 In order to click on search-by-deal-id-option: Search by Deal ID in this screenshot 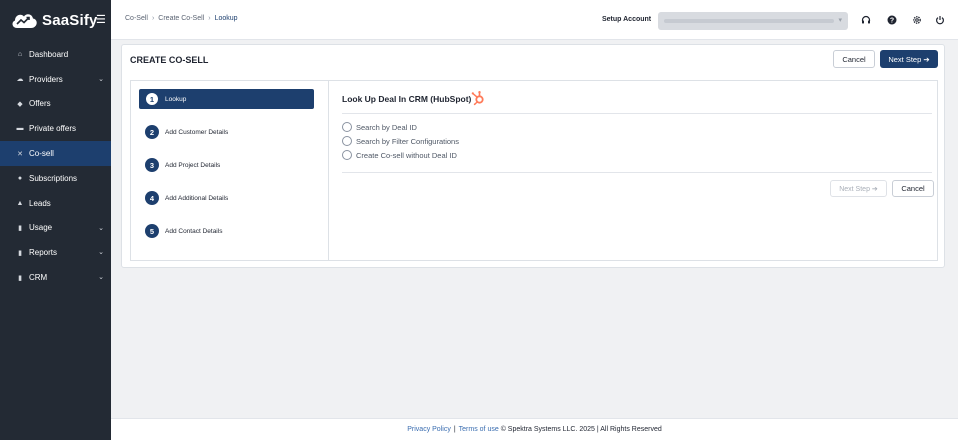, I will do `click(379, 127)`.